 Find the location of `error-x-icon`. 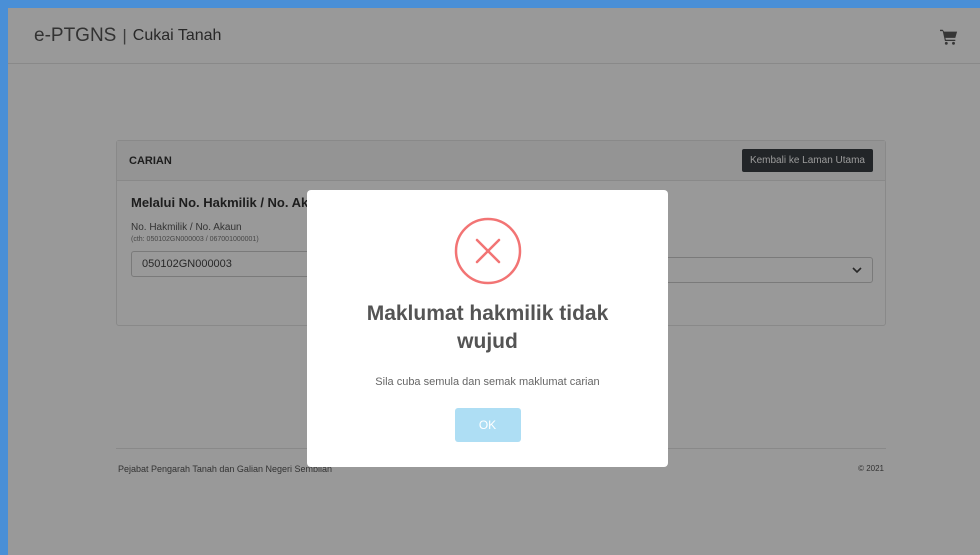

error-x-icon is located at coordinates (487, 251).